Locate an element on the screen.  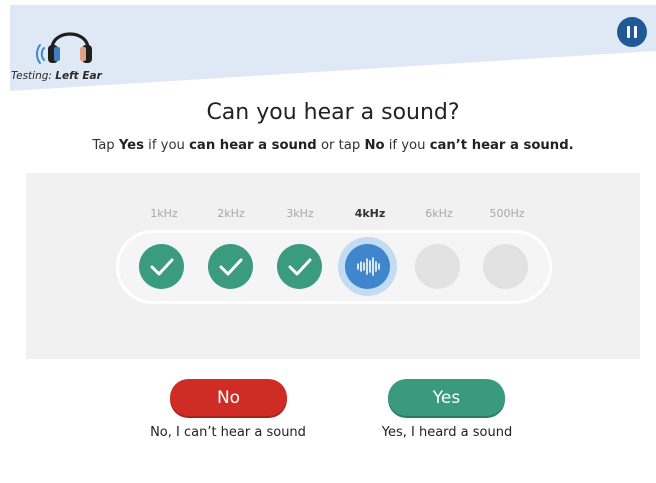
freq-label-500hz: 500Hz is located at coordinates (507, 213).